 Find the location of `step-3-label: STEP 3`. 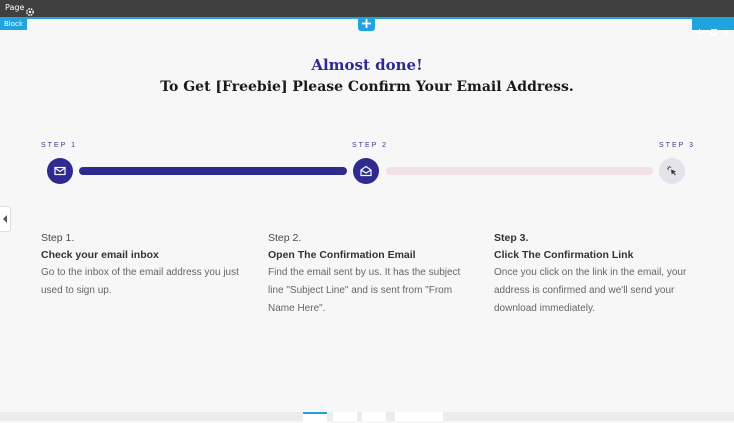

step-3-label: STEP 3 is located at coordinates (677, 145).